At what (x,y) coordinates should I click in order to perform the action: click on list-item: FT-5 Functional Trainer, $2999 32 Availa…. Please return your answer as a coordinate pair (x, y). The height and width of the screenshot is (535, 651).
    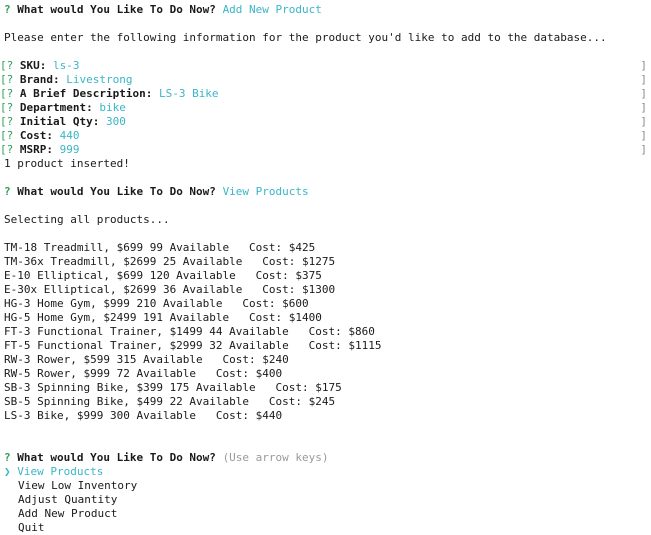
    Looking at the image, I should click on (193, 345).